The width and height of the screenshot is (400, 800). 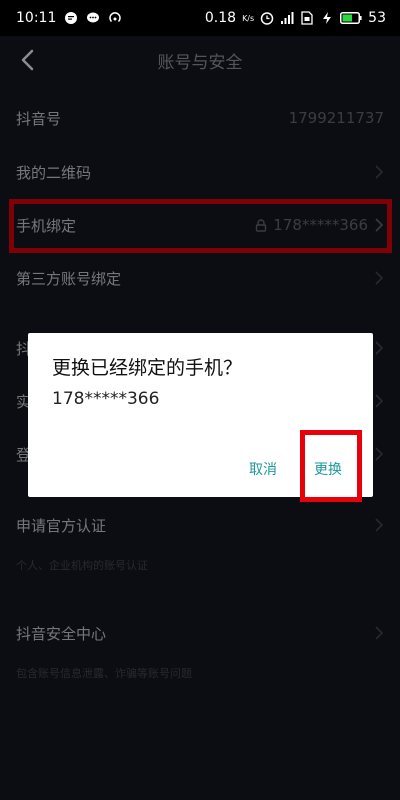 I want to click on battery-level: 53, so click(x=377, y=18).